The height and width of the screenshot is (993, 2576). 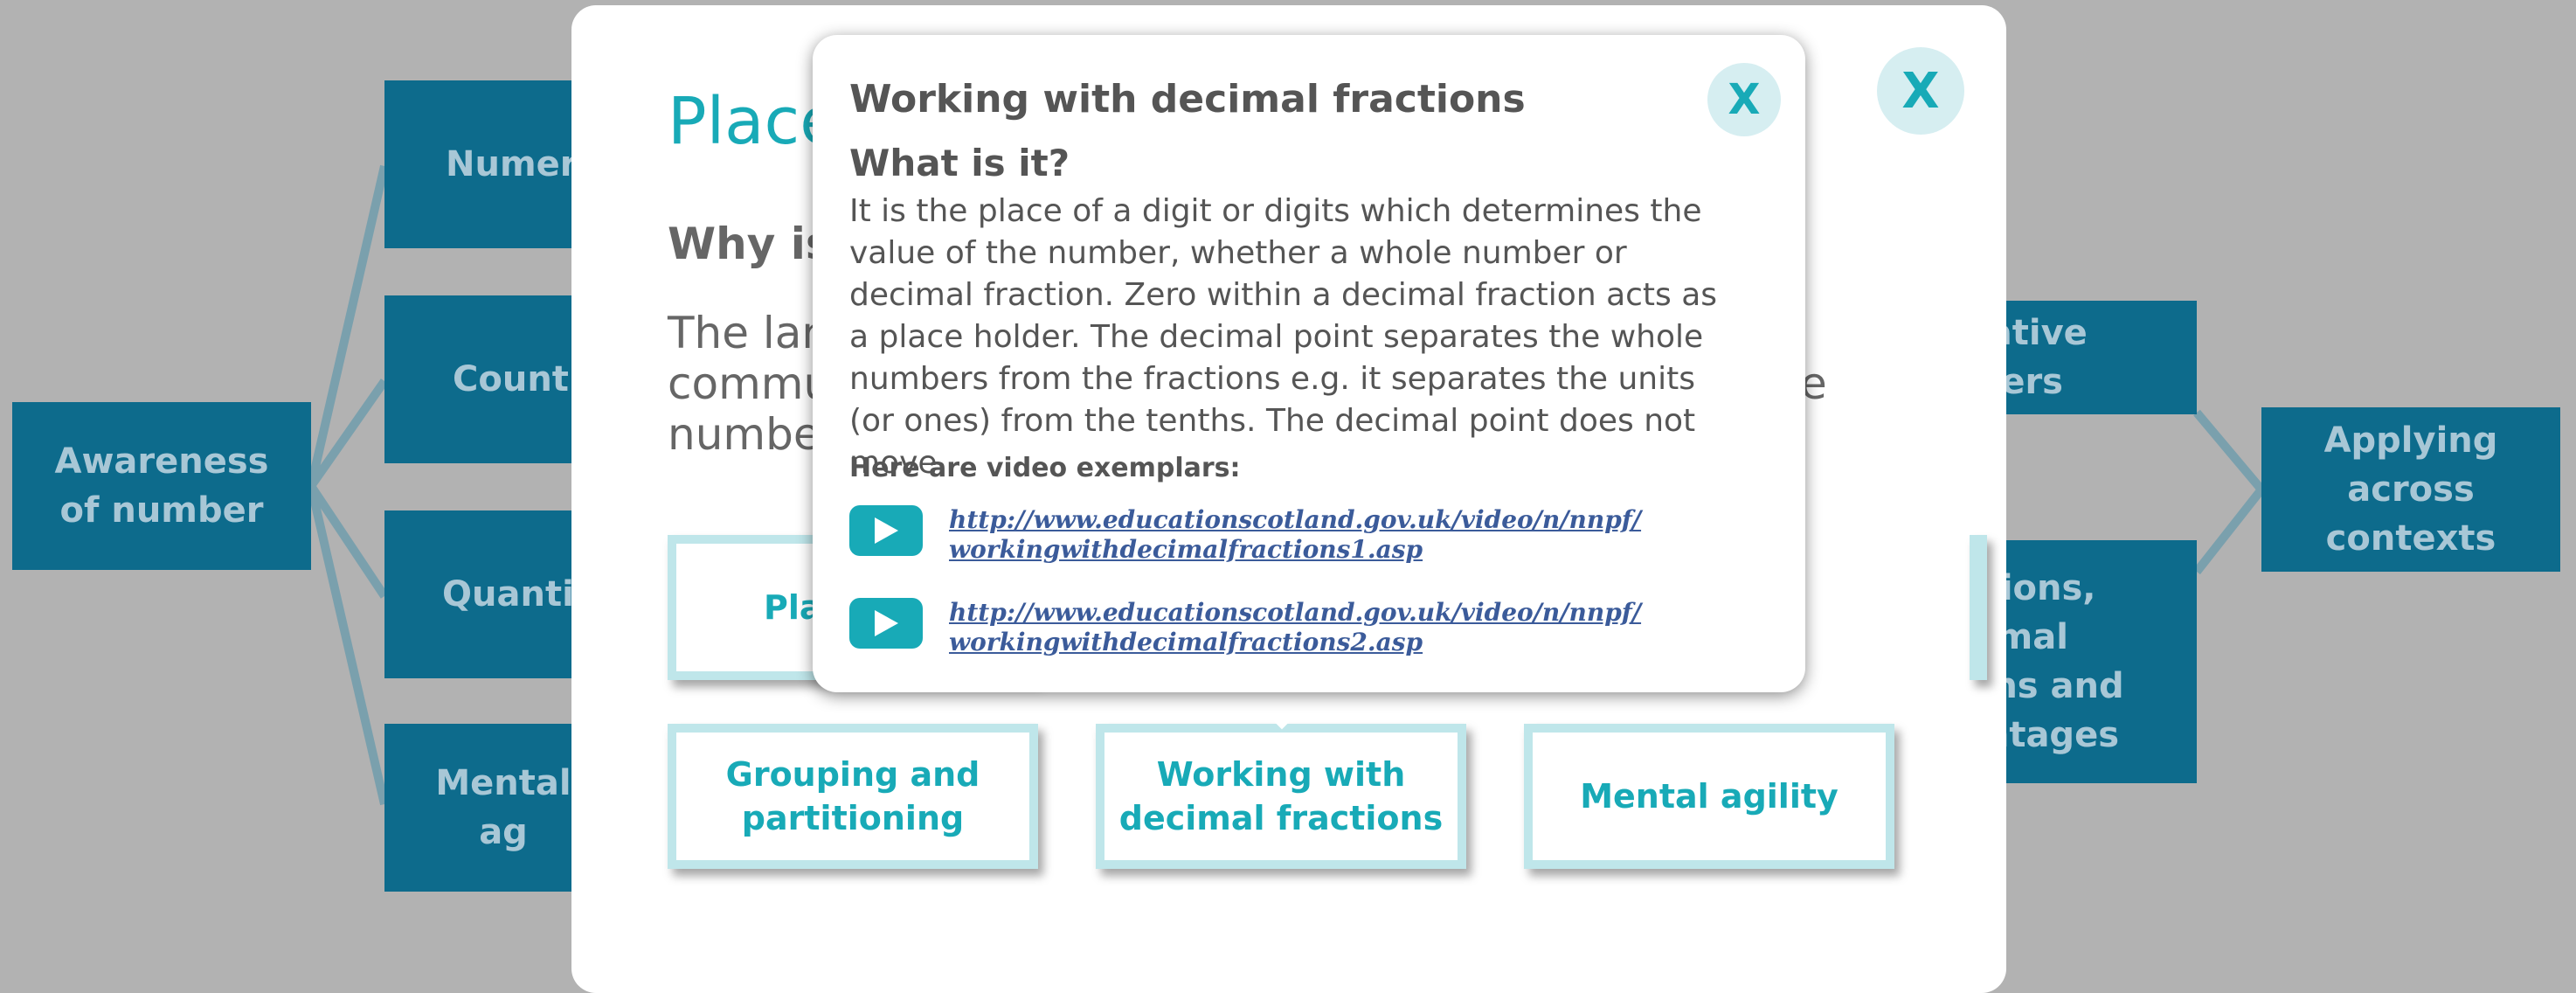 What do you see at coordinates (2410, 489) in the screenshot?
I see `node-applying-across-contexts: Applying across contexts` at bounding box center [2410, 489].